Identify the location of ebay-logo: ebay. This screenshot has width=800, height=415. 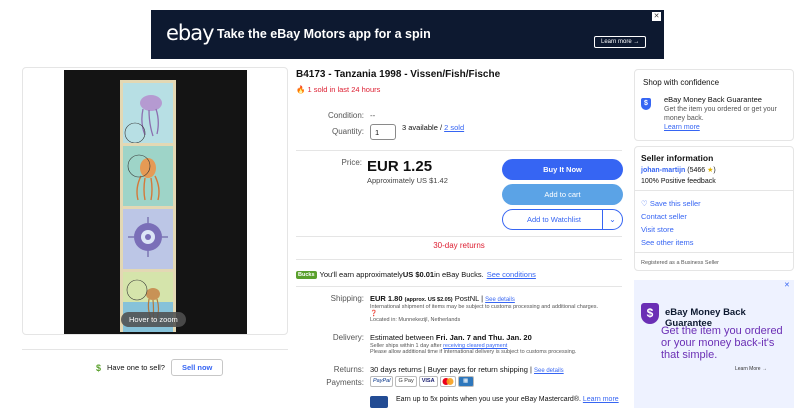
(190, 33).